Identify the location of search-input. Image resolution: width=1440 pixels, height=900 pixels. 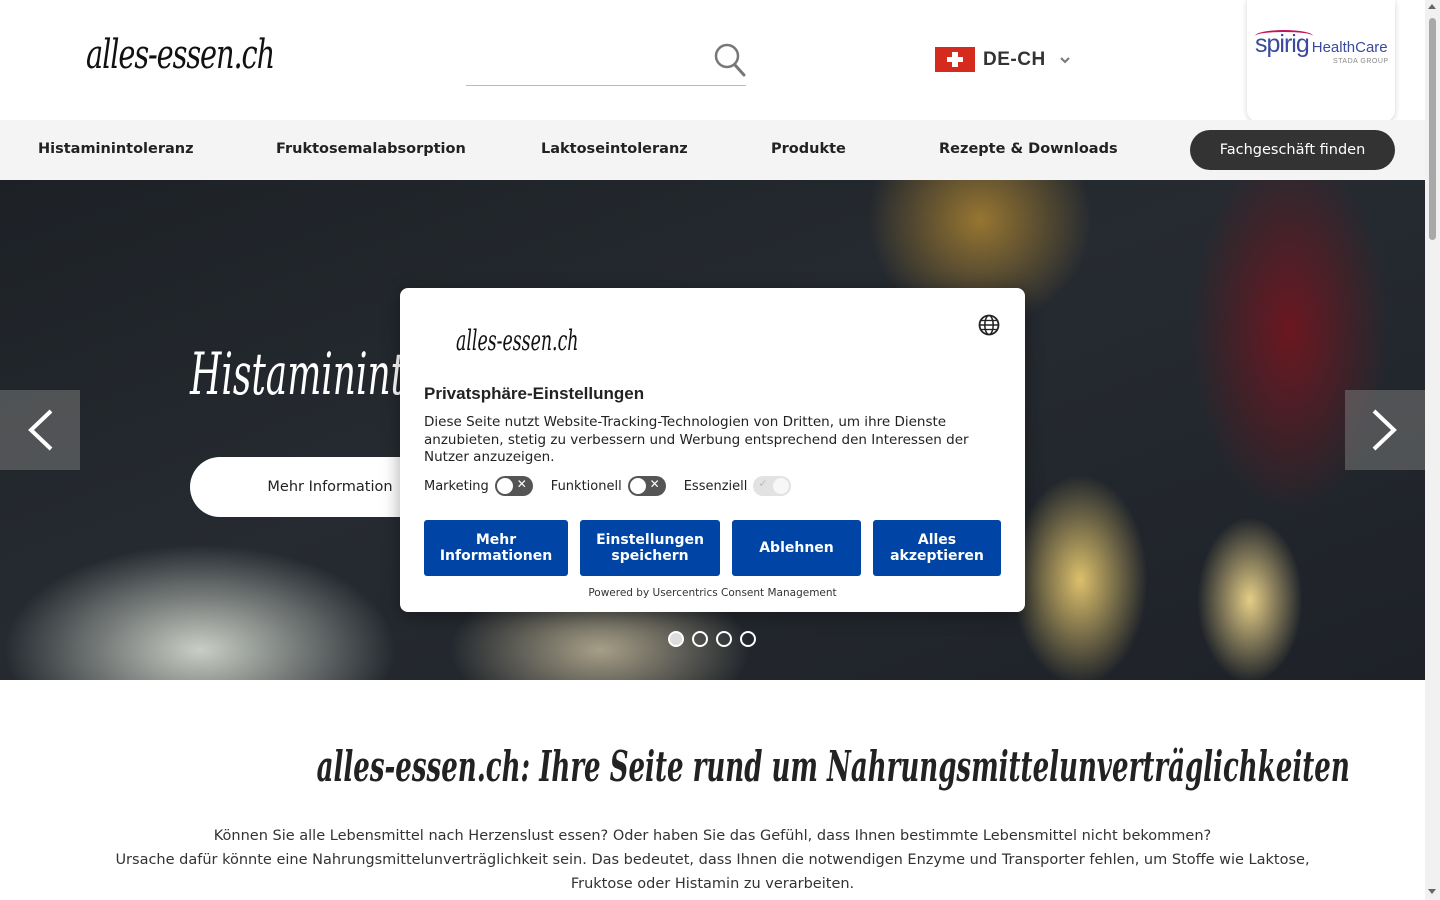
(586, 61).